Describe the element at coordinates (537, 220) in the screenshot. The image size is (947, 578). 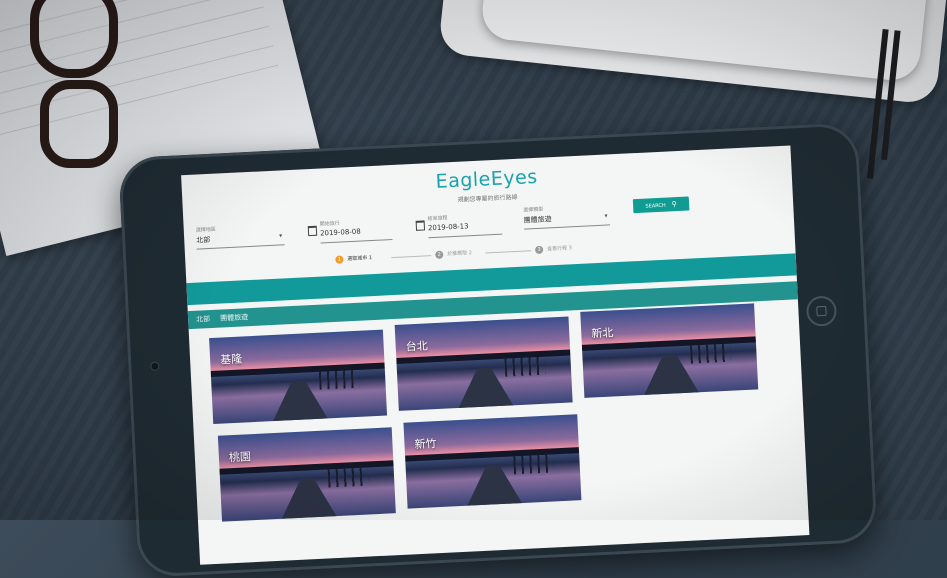
I see `category-value: 團體旅遊` at that location.